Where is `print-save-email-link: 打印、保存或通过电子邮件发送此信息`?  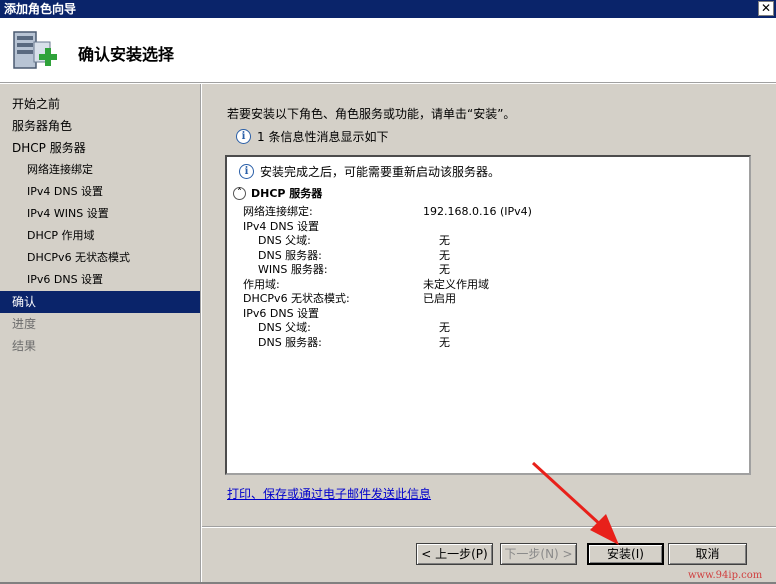 print-save-email-link: 打印、保存或通过电子邮件发送此信息 is located at coordinates (329, 493).